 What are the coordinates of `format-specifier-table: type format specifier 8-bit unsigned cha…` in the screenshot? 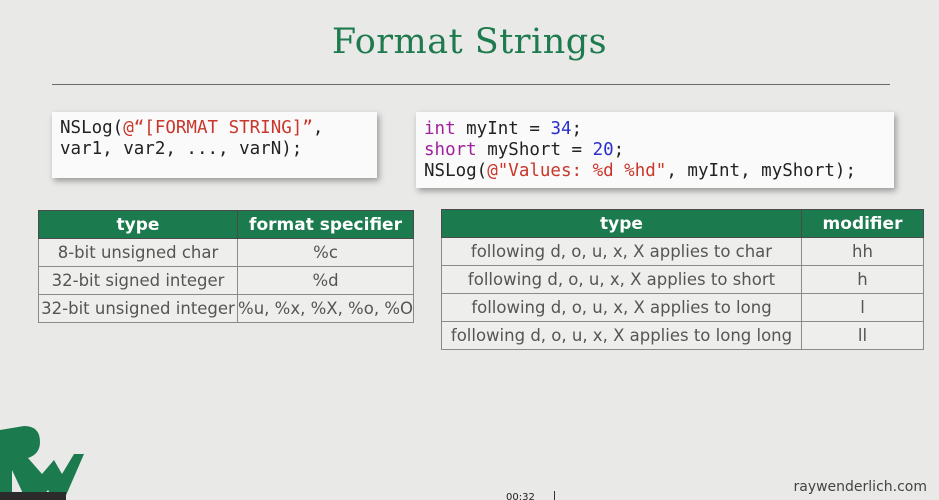 It's located at (225, 266).